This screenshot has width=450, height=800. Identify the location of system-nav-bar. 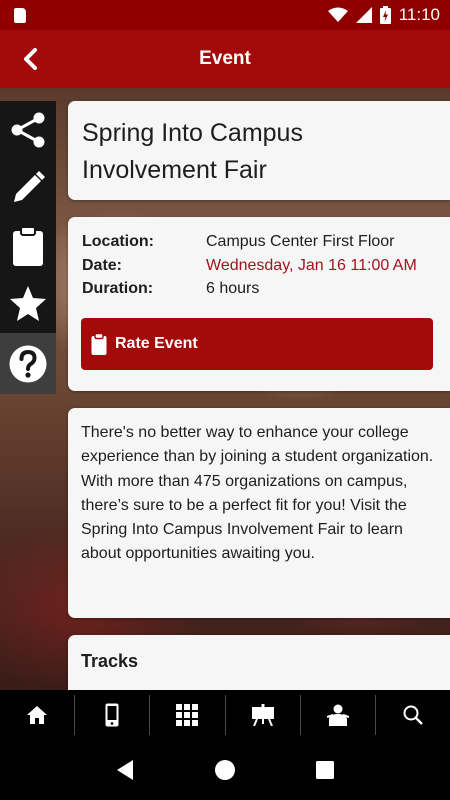
(225, 770).